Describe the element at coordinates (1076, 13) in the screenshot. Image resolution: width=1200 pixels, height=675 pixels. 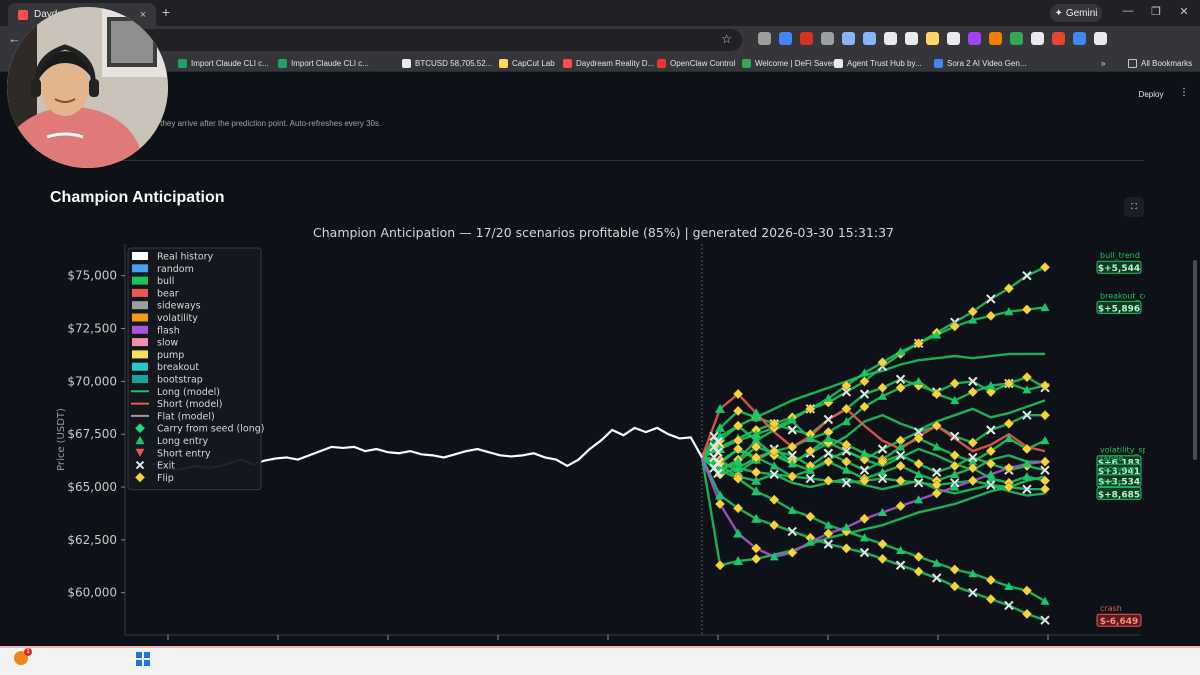
I see `gemini-button: ✦ Gemini` at that location.